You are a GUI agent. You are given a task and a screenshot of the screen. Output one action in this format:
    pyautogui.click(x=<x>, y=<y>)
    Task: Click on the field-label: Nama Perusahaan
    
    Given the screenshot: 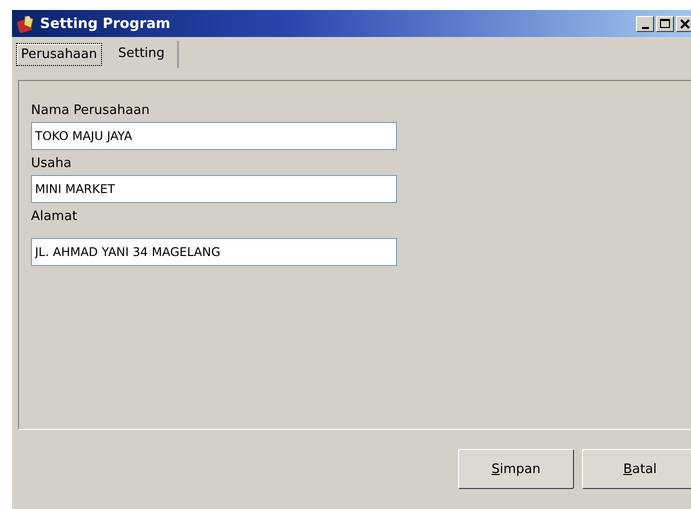 What is the action you would take?
    pyautogui.click(x=91, y=110)
    